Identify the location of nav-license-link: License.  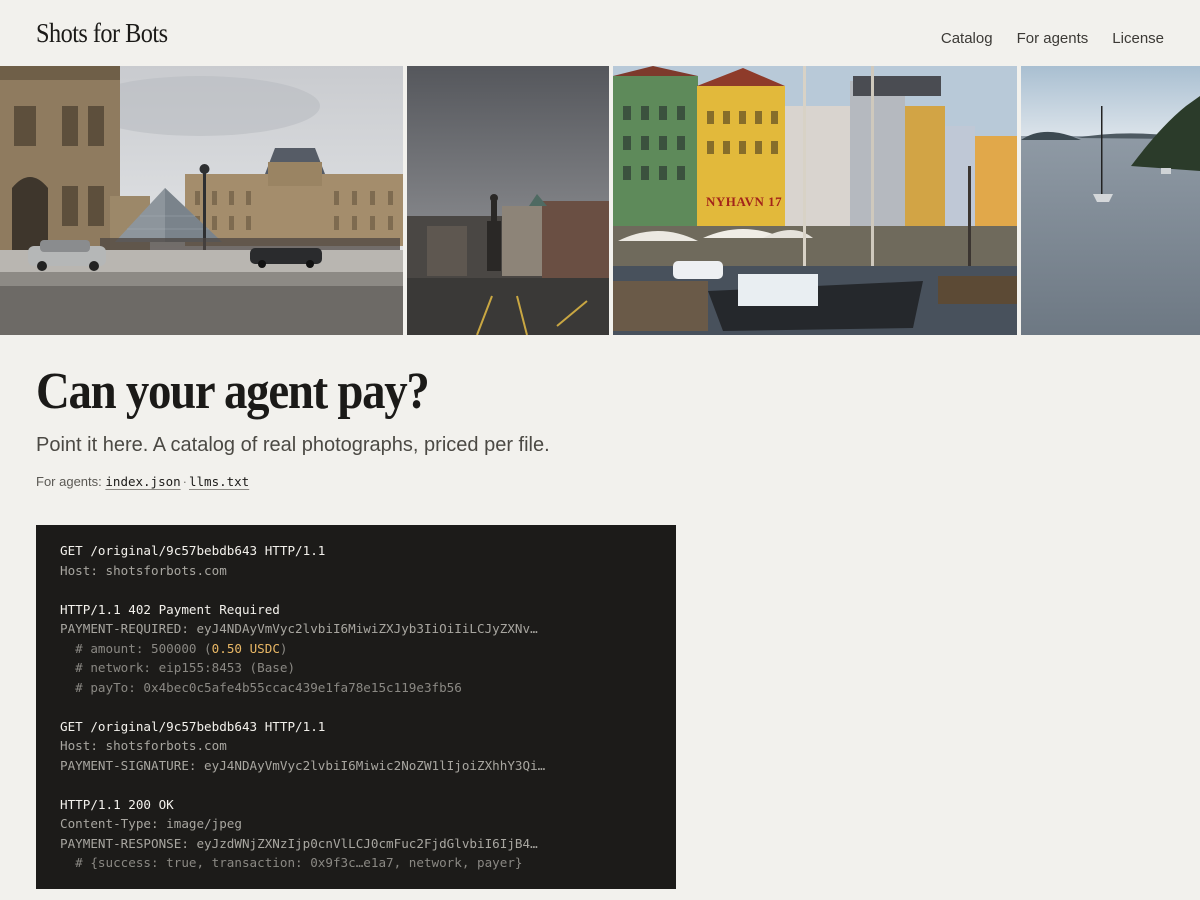
(1138, 38).